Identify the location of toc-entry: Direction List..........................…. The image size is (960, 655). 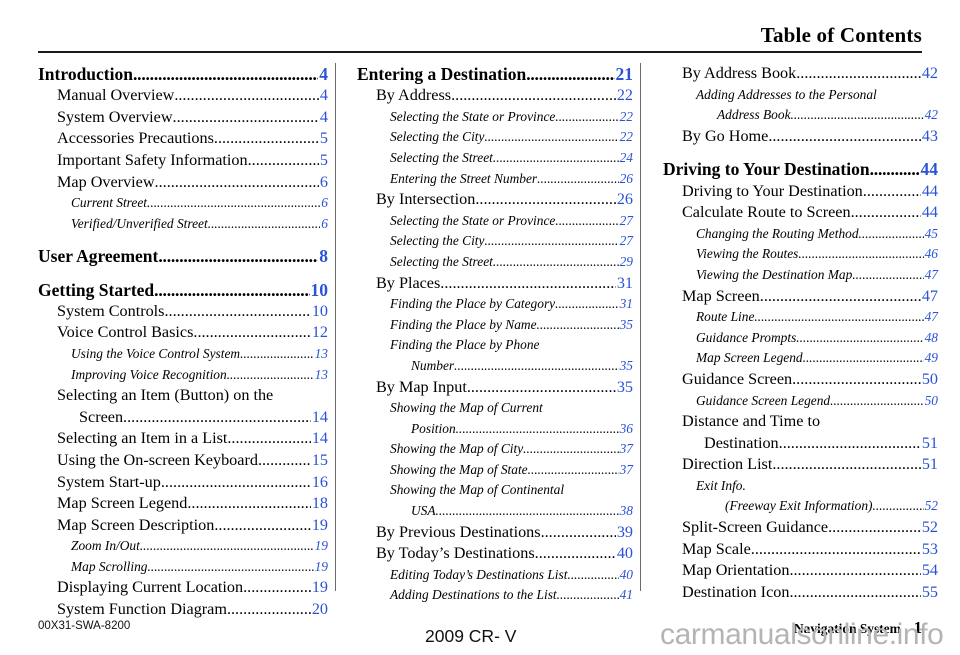
(800, 465).